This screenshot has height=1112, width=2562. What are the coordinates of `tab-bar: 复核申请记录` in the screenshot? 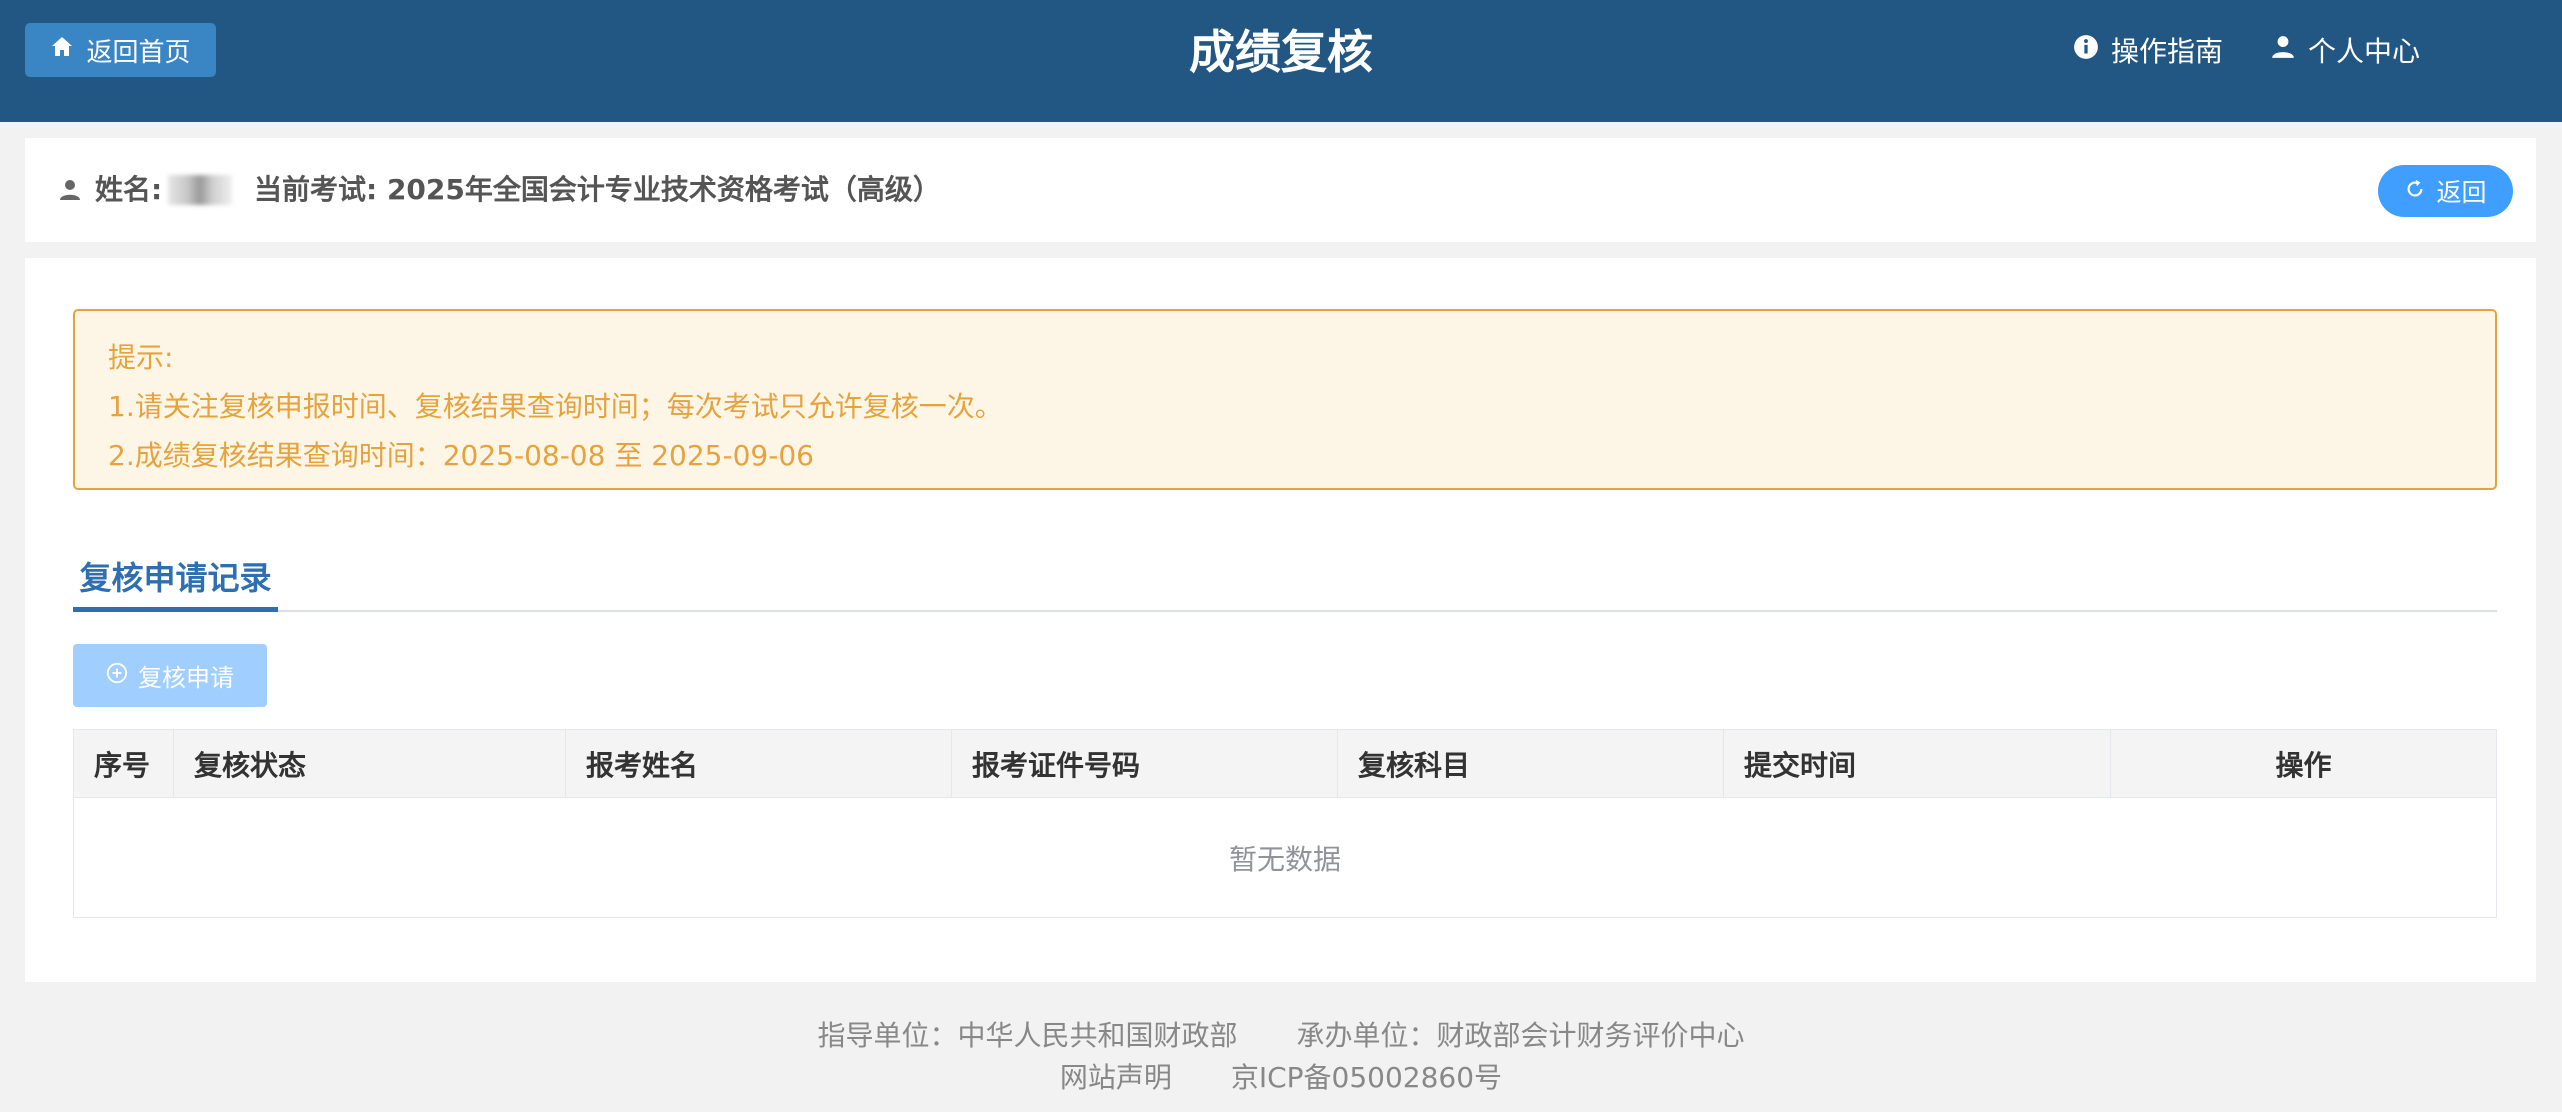 It's located at (1285, 578).